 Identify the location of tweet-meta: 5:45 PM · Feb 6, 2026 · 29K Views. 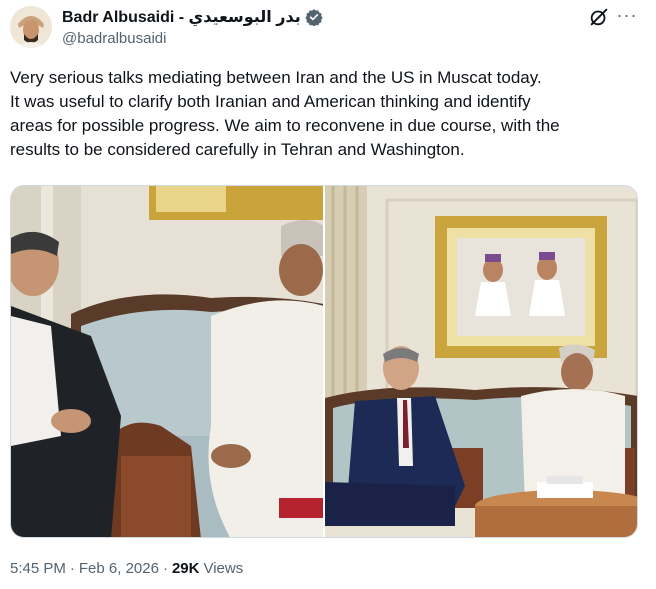
(126, 568).